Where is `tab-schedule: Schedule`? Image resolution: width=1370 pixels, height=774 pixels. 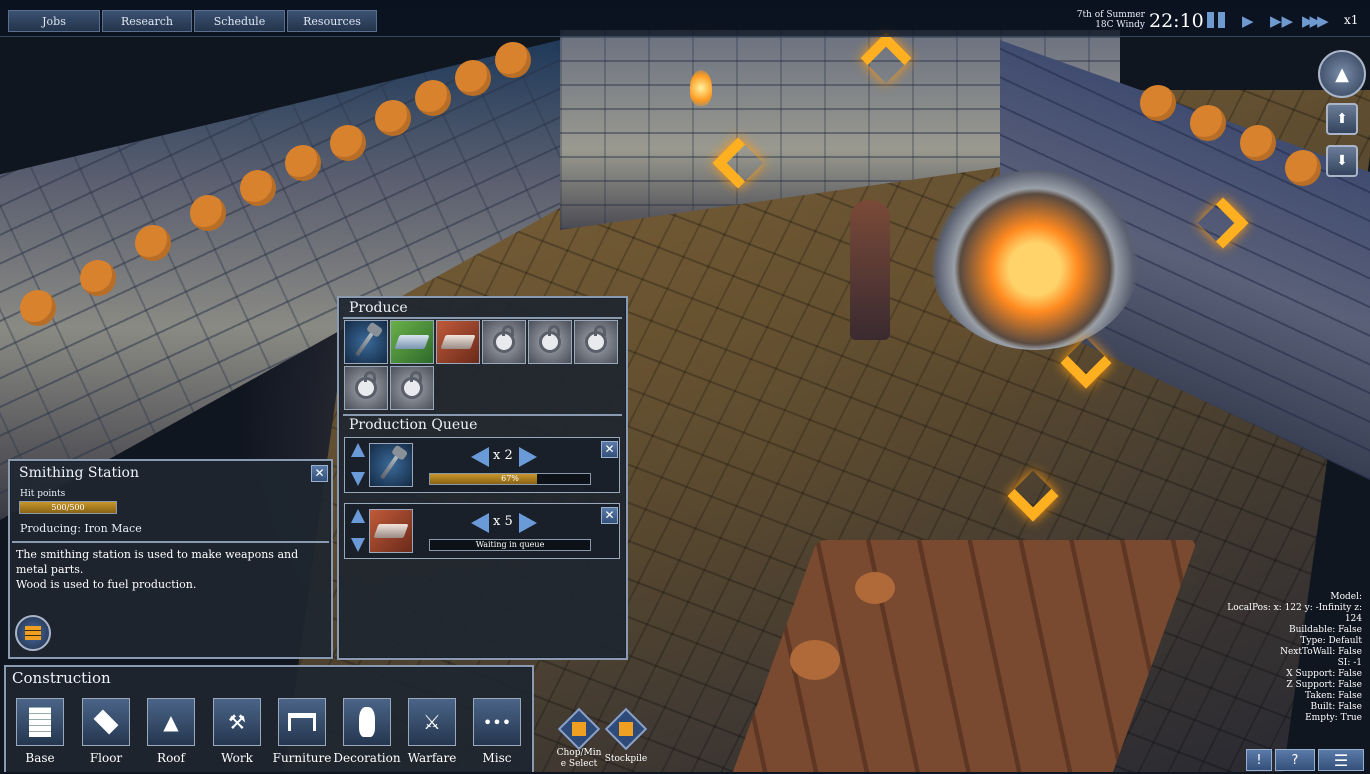 tab-schedule: Schedule is located at coordinates (239, 21).